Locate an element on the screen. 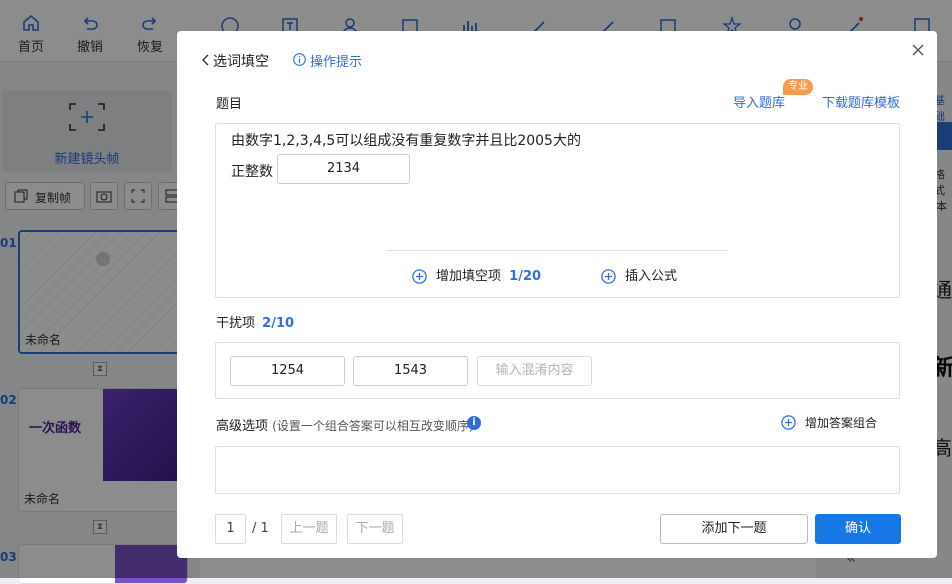  confirm-button: 确认 is located at coordinates (858, 529).